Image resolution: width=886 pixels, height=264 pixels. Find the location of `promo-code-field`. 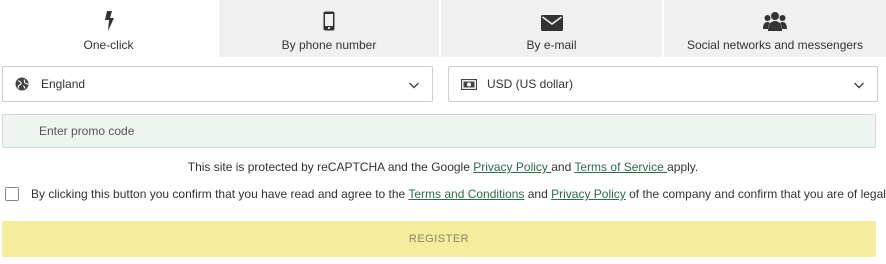

promo-code-field is located at coordinates (439, 131).